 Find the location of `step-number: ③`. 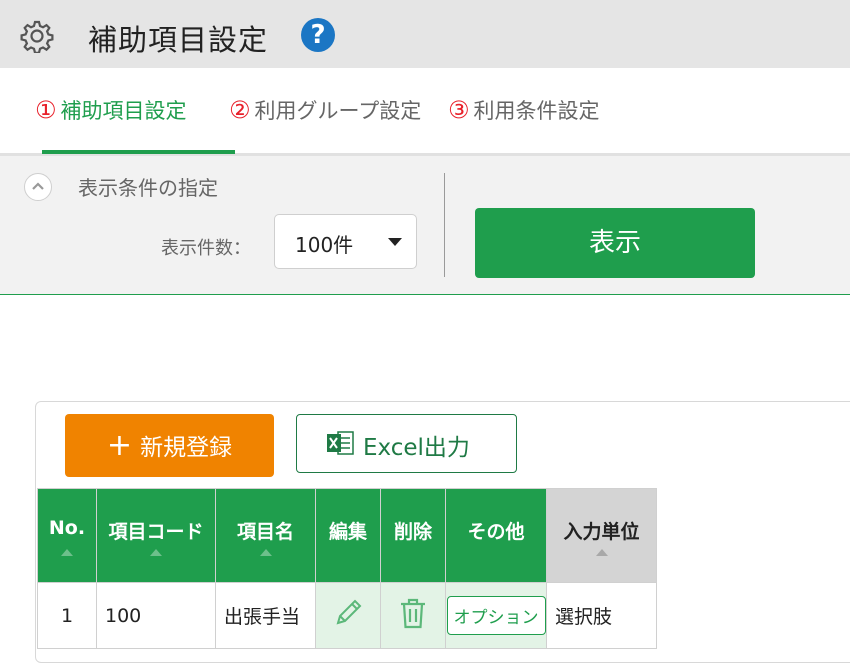

step-number: ③ is located at coordinates (459, 110).